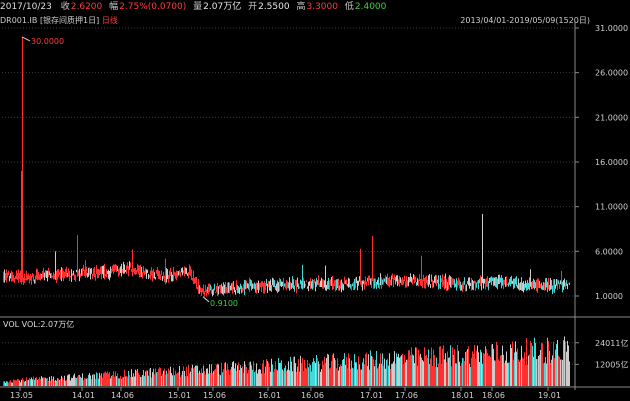 This screenshot has width=630, height=401. Describe the element at coordinates (21, 395) in the screenshot. I see `x-tick-label: 13.05` at that location.